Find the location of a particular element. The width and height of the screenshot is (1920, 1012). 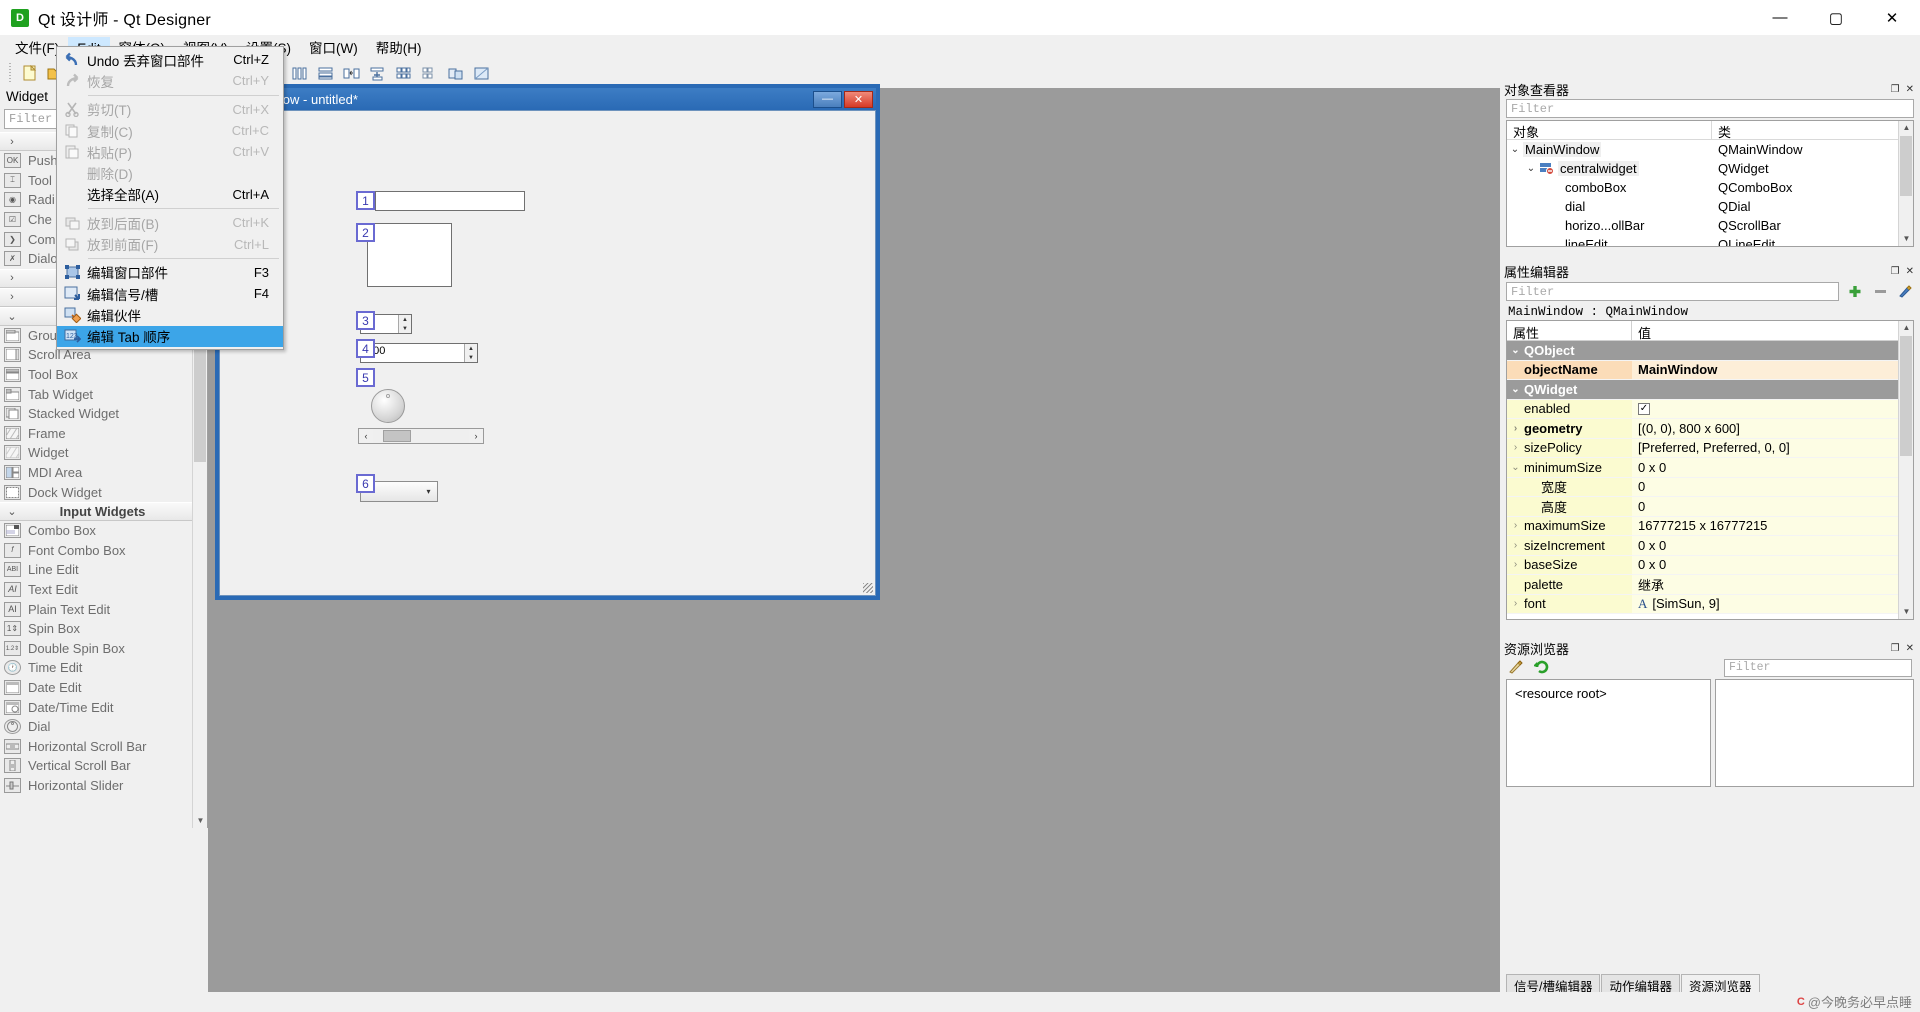

menu-item-select-all: 选择全部(A) Ctrl+A is located at coordinates (170, 194).